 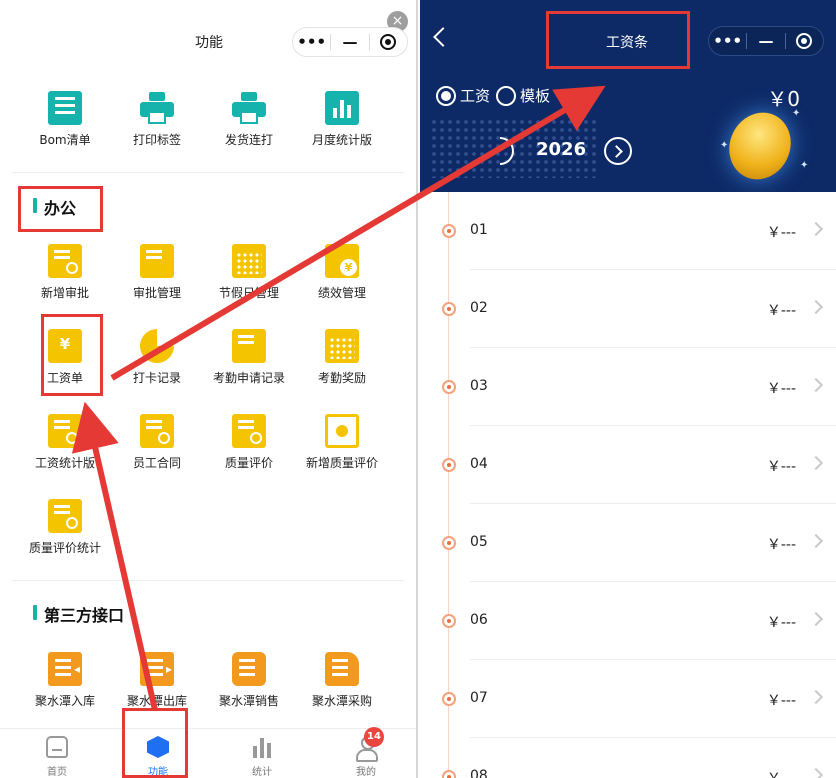 I want to click on grid-item-label: 聚水潭采购, so click(x=341, y=701).